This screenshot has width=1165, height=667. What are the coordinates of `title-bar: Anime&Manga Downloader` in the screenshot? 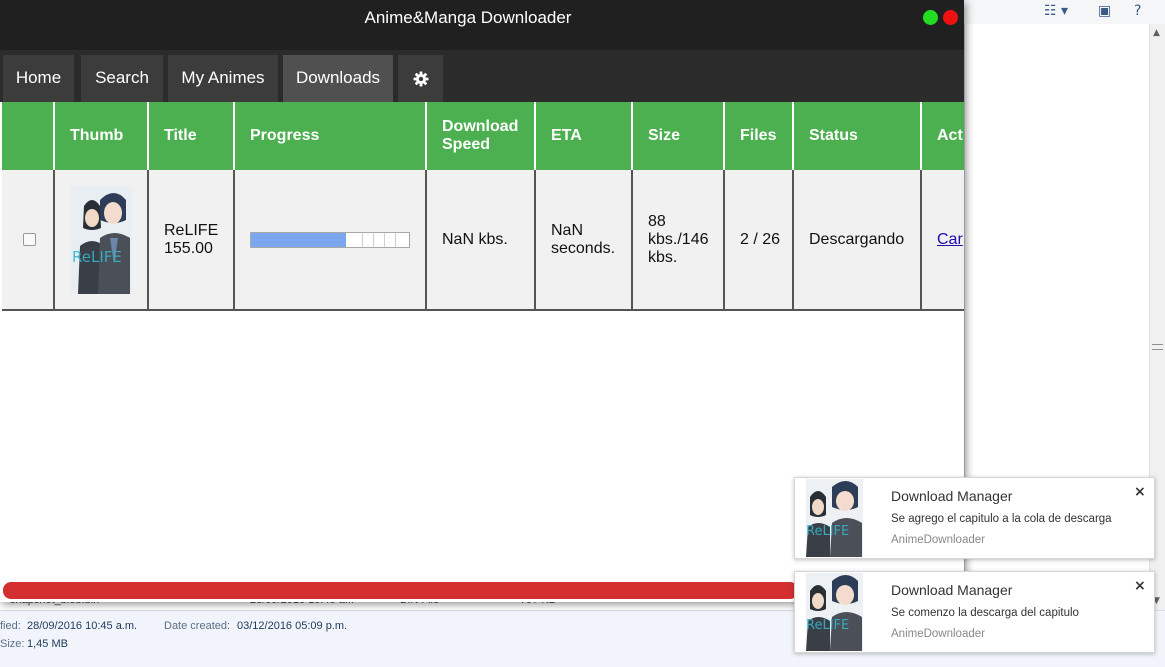 It's located at (482, 25).